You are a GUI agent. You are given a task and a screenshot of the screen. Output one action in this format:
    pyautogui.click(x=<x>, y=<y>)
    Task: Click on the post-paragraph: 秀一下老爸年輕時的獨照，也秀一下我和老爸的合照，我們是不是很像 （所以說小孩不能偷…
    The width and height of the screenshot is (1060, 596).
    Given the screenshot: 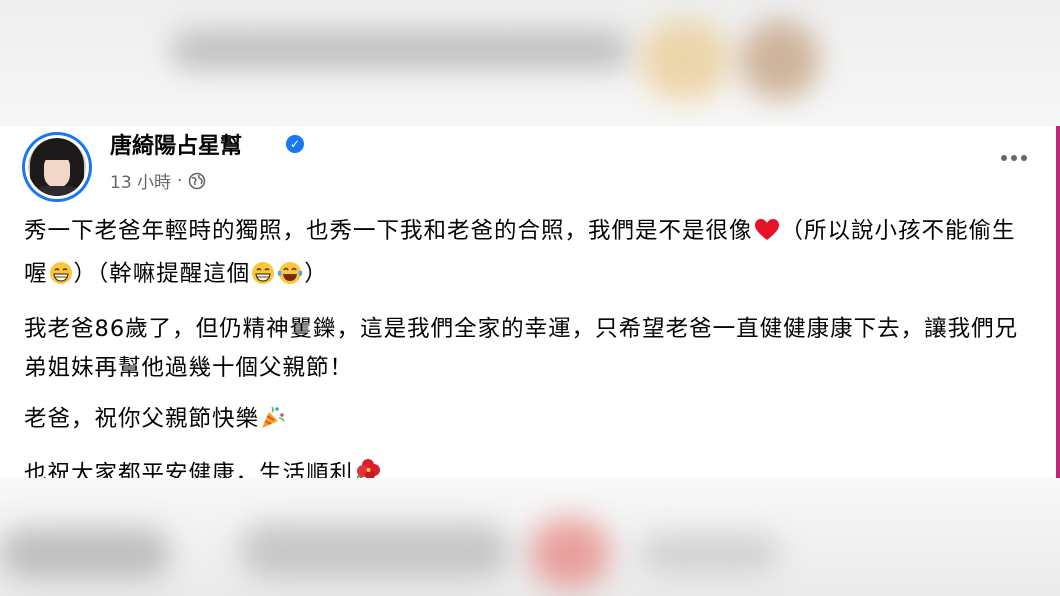 What is the action you would take?
    pyautogui.click(x=529, y=255)
    